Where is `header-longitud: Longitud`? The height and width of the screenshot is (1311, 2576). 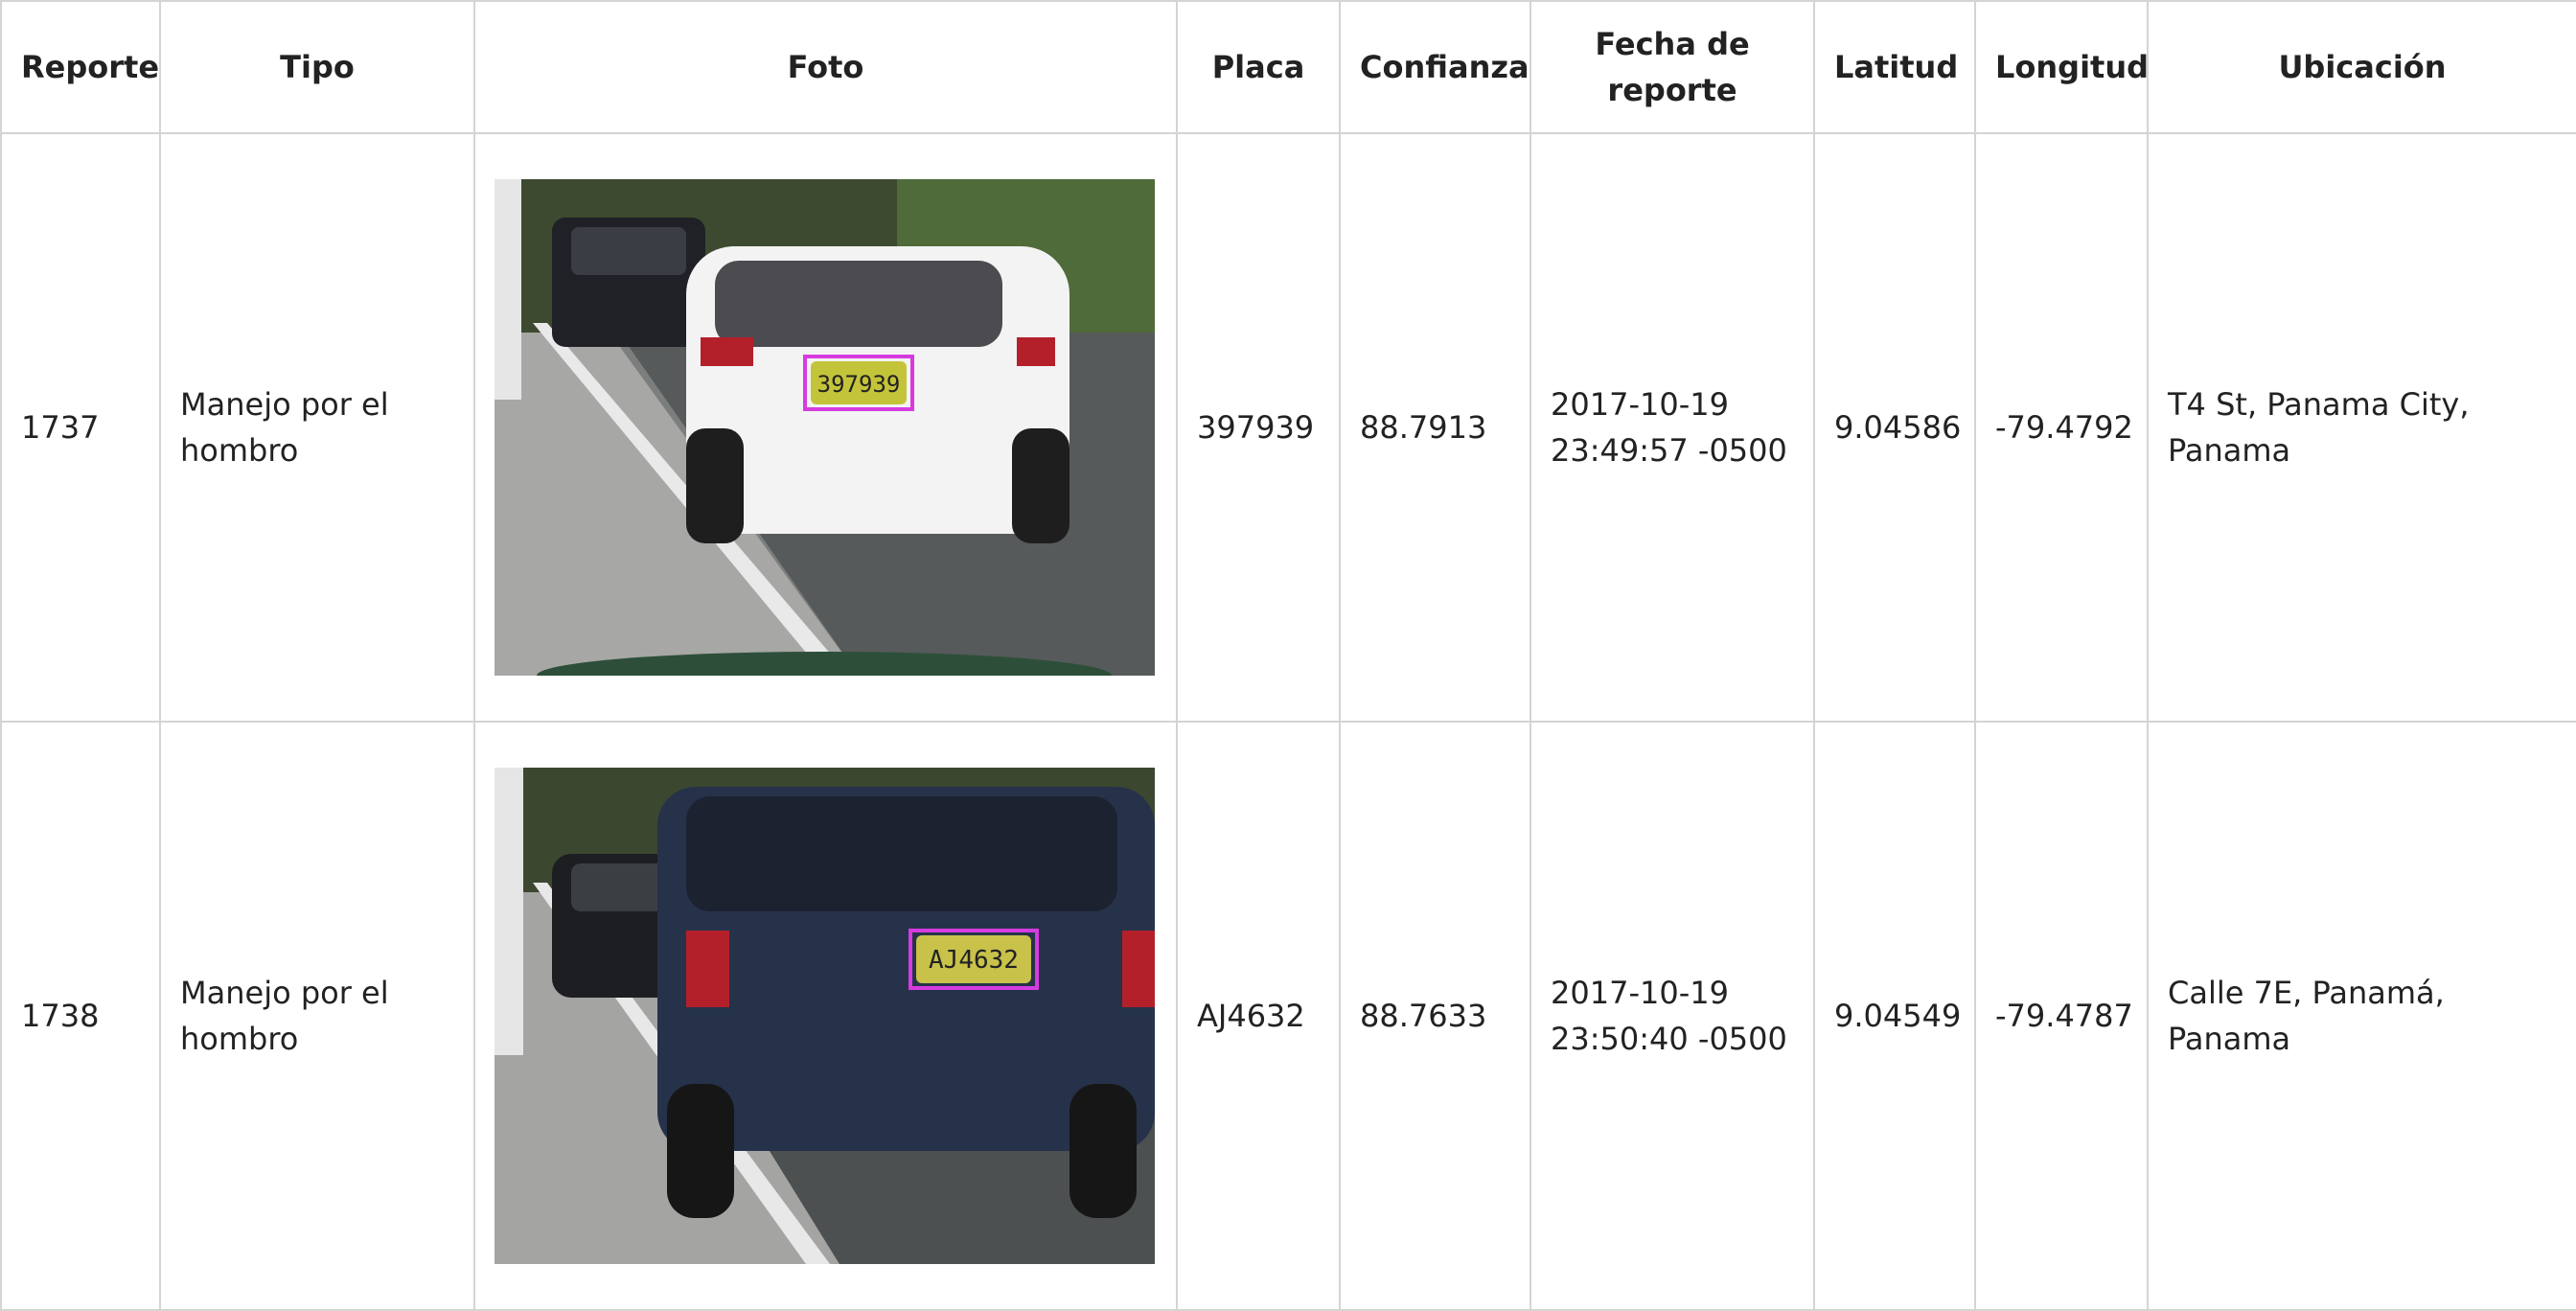
header-longitud: Longitud is located at coordinates (2061, 67).